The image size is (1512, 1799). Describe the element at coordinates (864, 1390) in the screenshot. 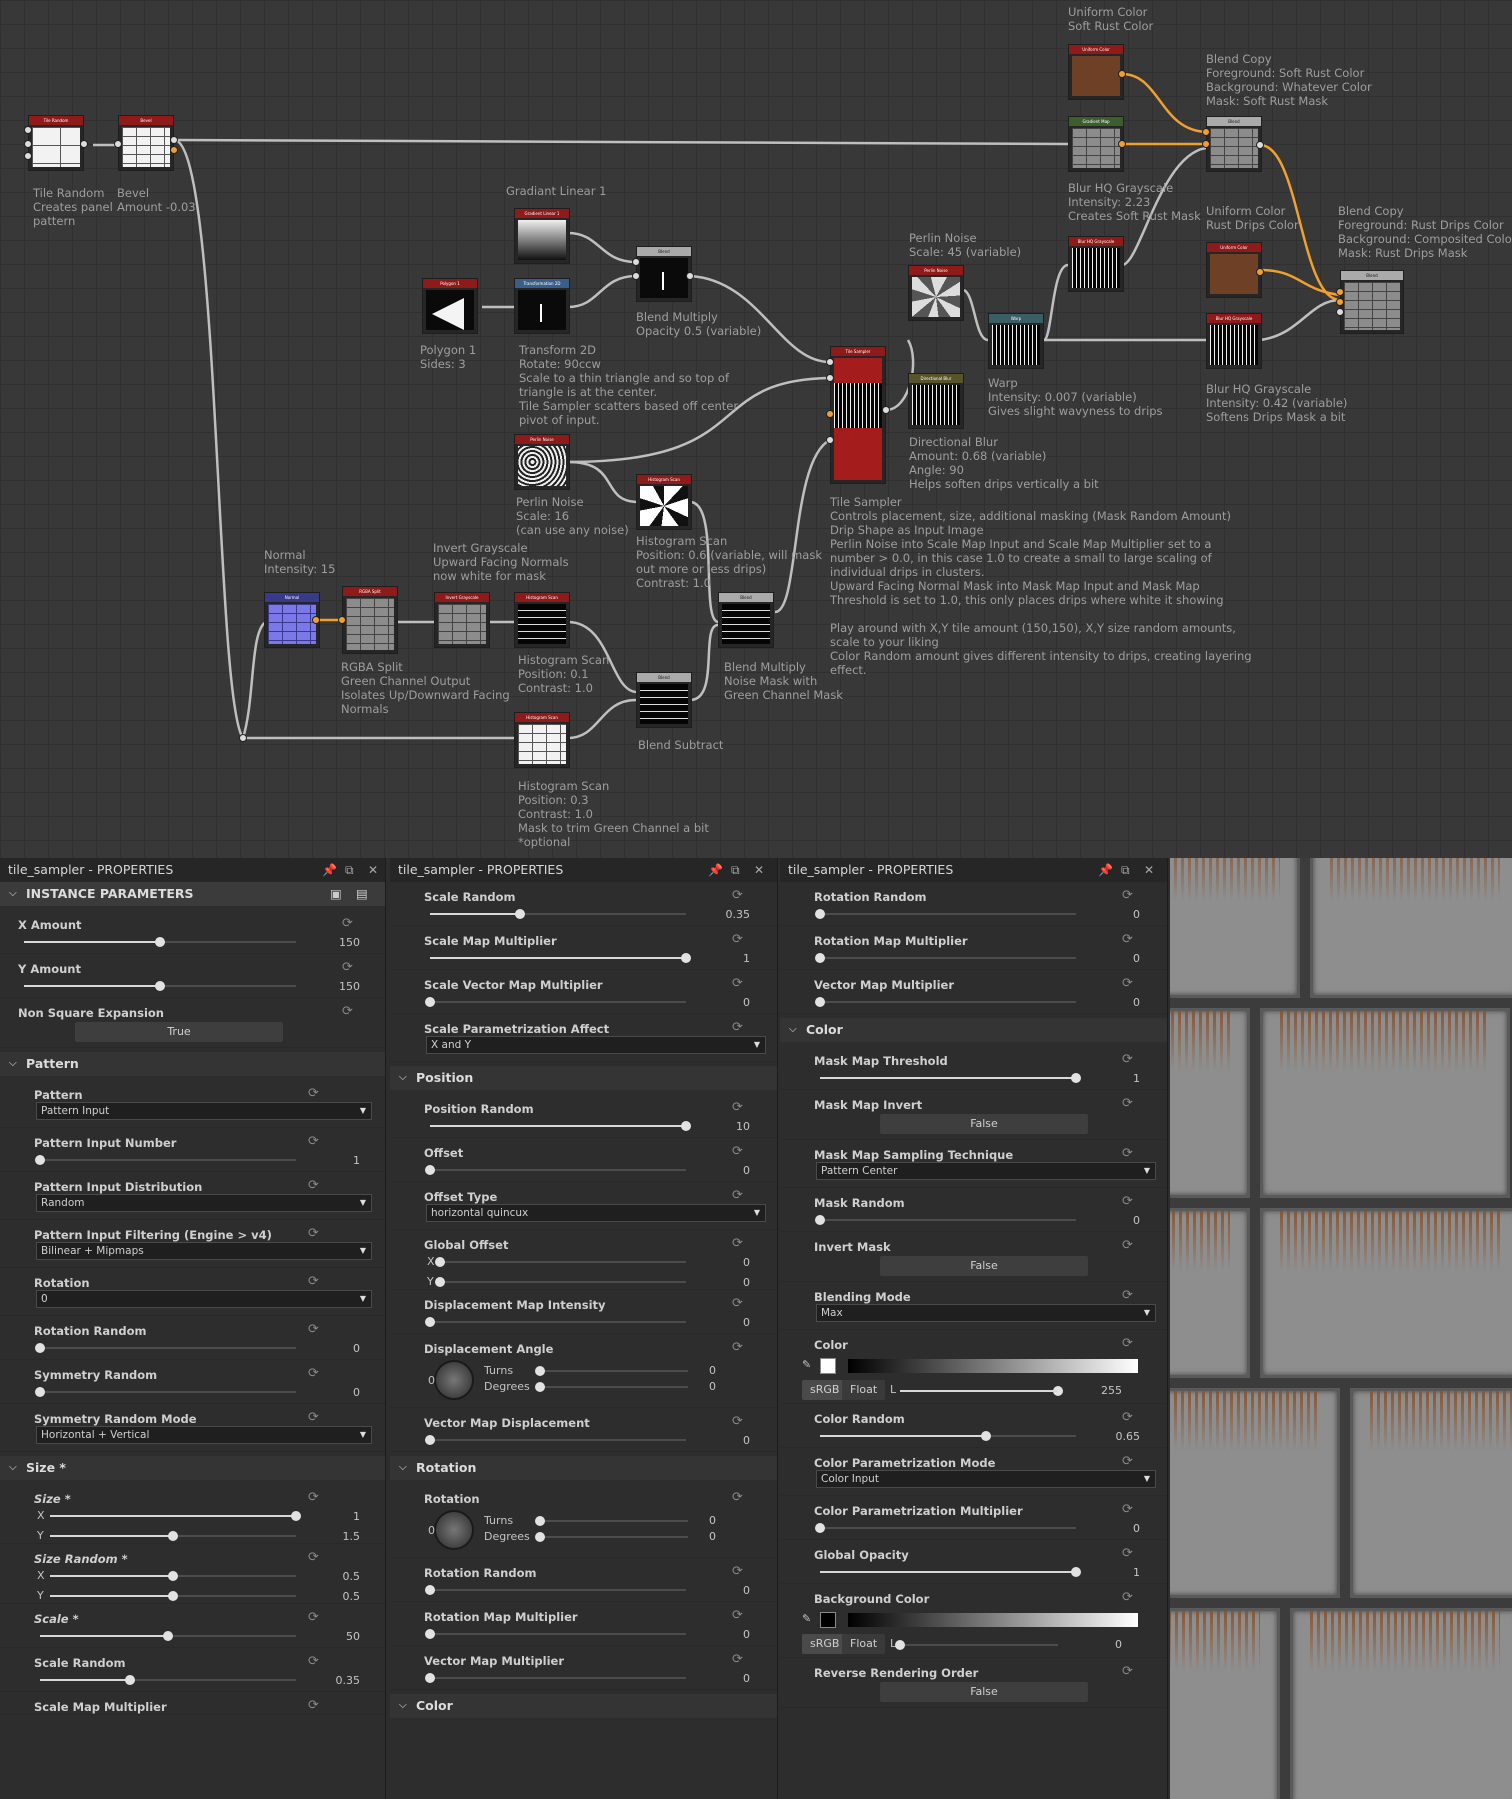

I see `float-button: Float` at that location.